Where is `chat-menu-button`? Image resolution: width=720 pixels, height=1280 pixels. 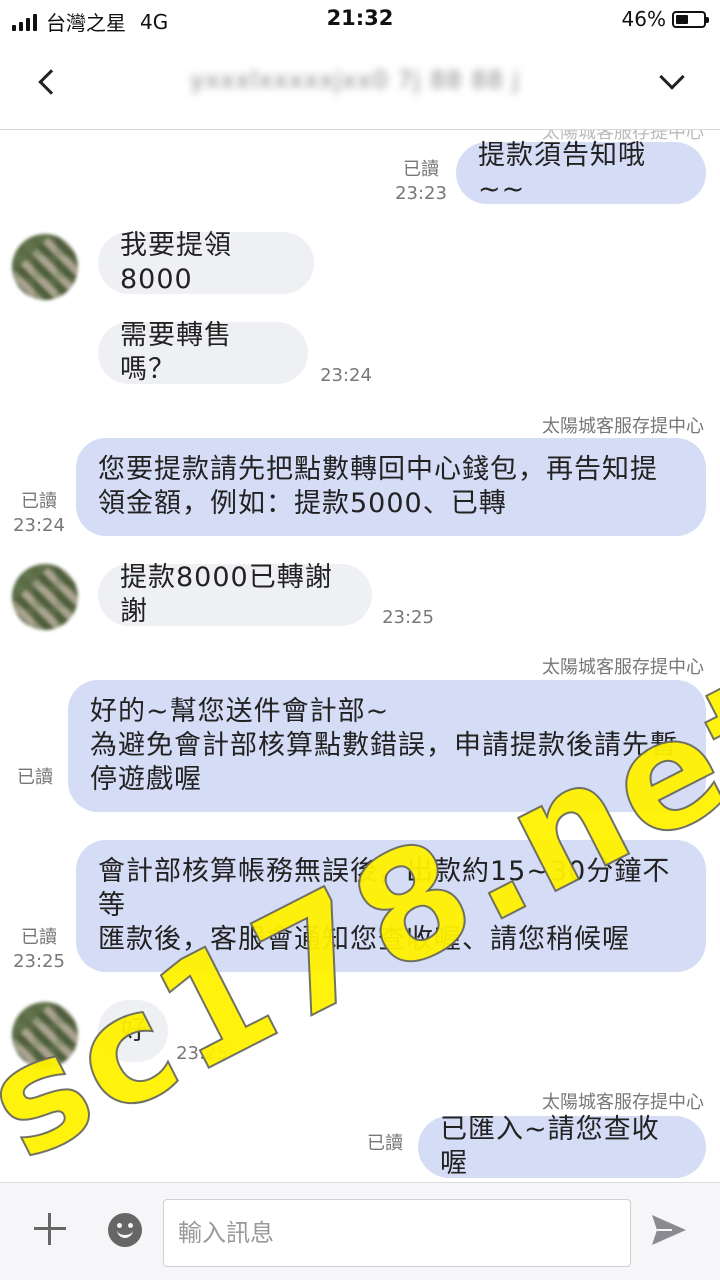 chat-menu-button is located at coordinates (672, 82).